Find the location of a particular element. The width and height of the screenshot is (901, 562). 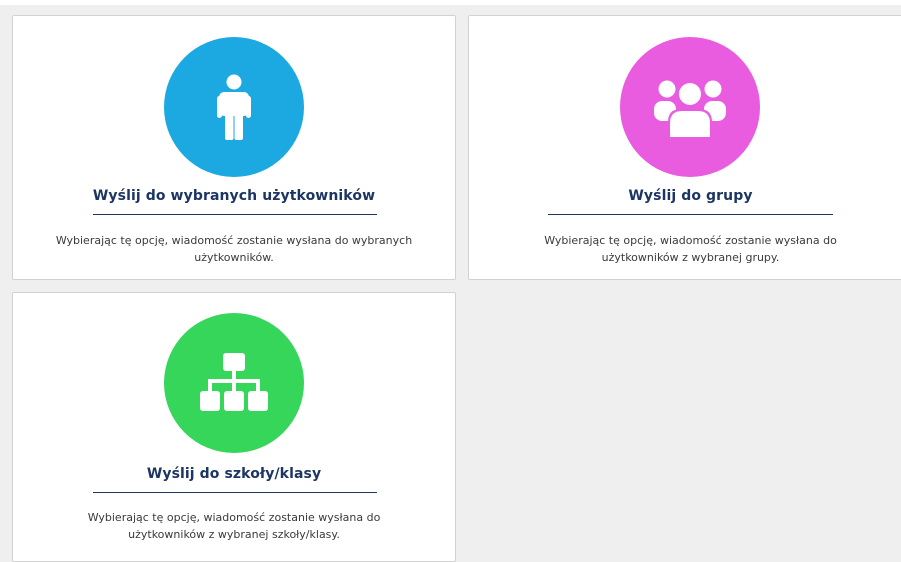

group-icon is located at coordinates (690, 108).